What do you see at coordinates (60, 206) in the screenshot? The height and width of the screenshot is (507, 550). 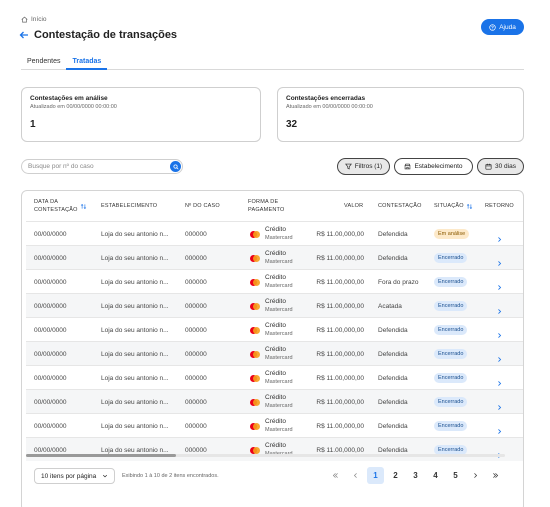 I see `col-date: DATA DA CONTESTAÇÃO` at bounding box center [60, 206].